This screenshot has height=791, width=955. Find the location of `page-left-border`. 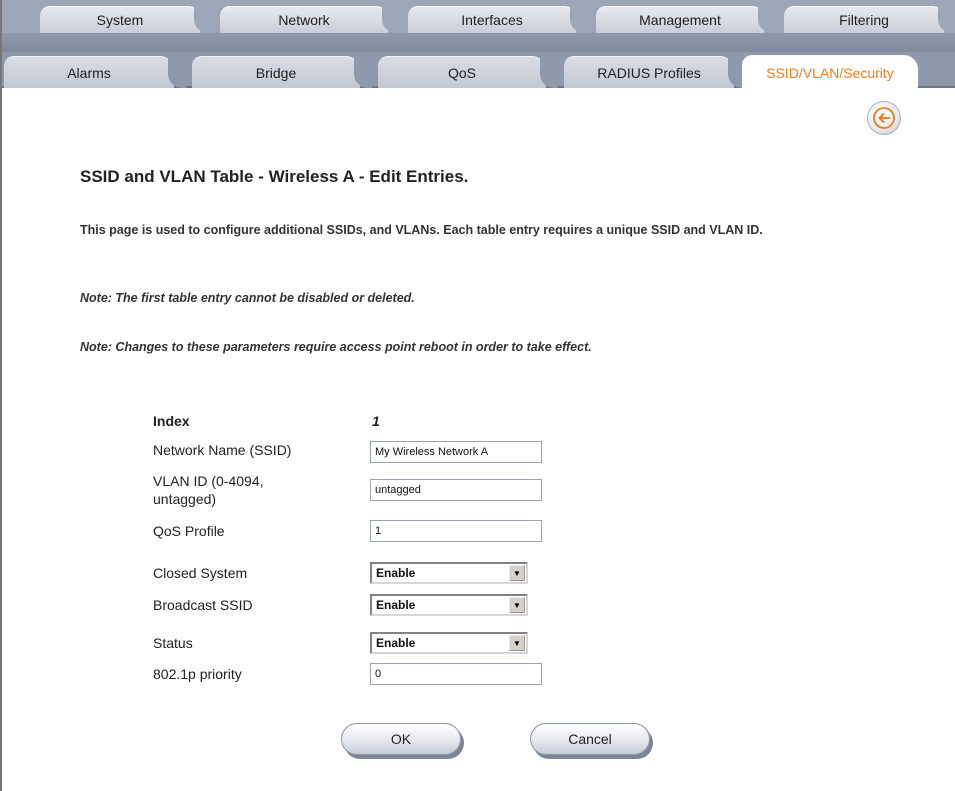

page-left-border is located at coordinates (1, 395).